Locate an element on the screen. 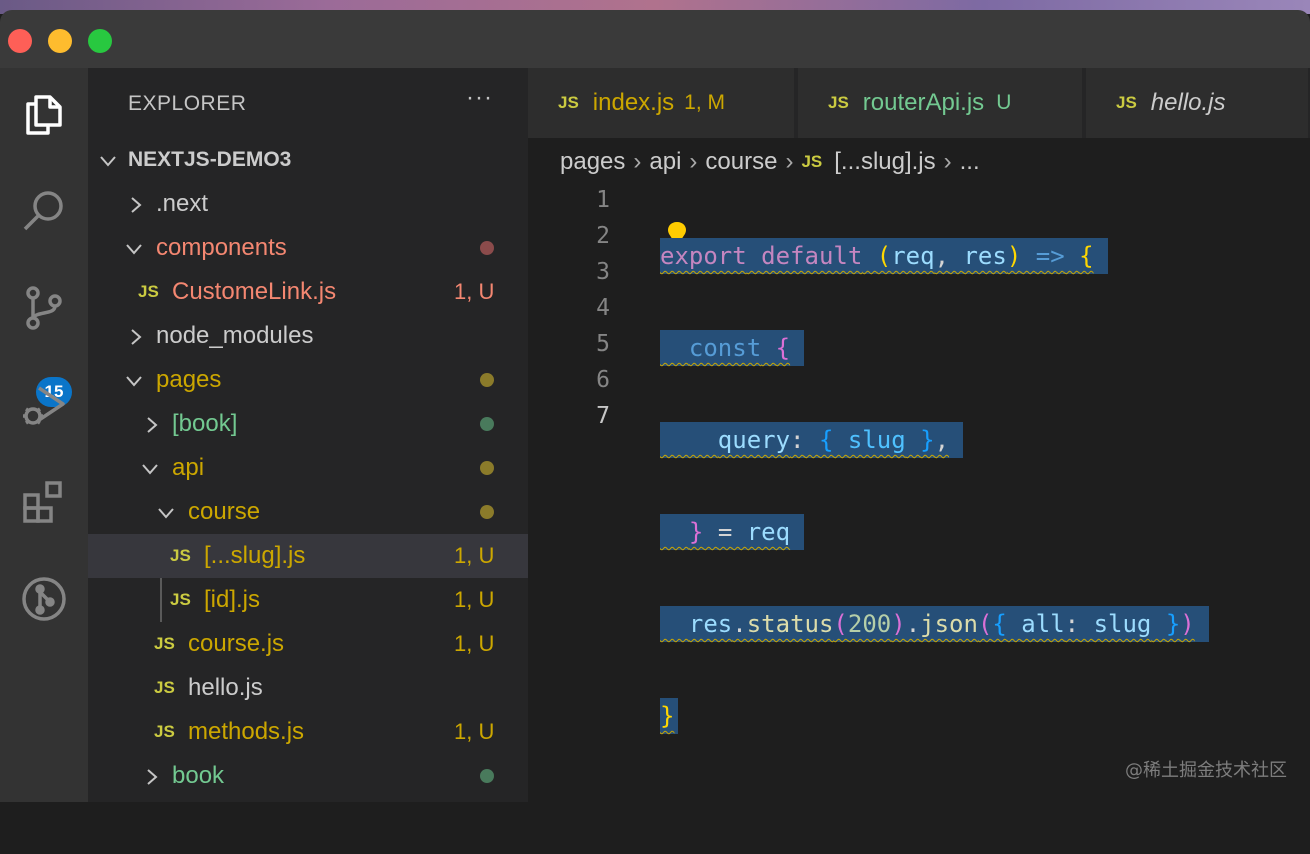 The height and width of the screenshot is (854, 1310). activity-bar: 15 is located at coordinates (44, 435).